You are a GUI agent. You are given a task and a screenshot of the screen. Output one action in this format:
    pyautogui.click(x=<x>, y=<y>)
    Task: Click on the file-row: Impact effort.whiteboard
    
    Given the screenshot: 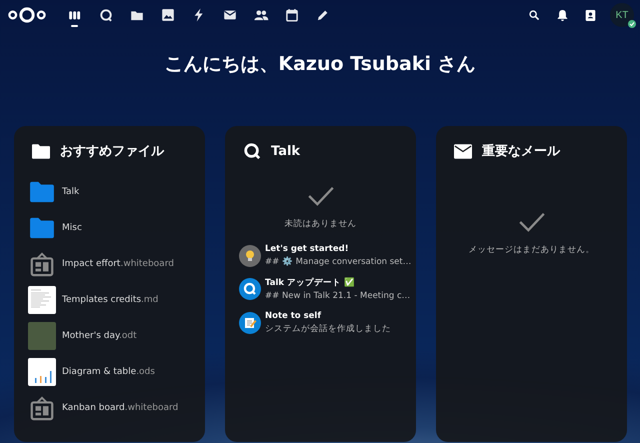 What is the action you would take?
    pyautogui.click(x=109, y=264)
    